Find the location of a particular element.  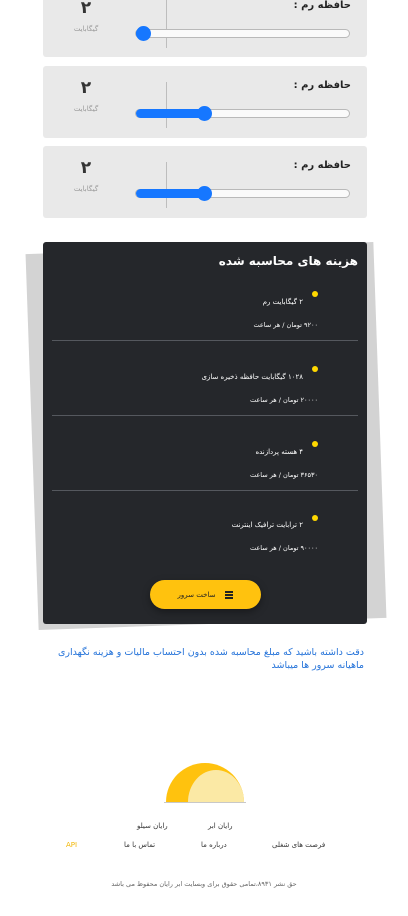

cost-item-name: ۴ هسته پردازنده is located at coordinates (279, 452).